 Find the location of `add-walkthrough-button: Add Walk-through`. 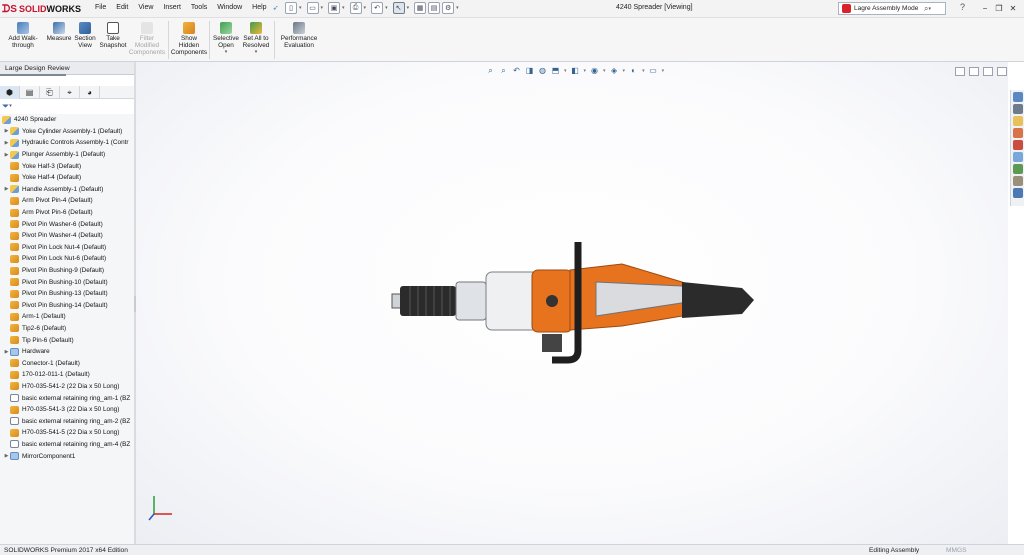

add-walkthrough-button: Add Walk-through is located at coordinates (23, 39).